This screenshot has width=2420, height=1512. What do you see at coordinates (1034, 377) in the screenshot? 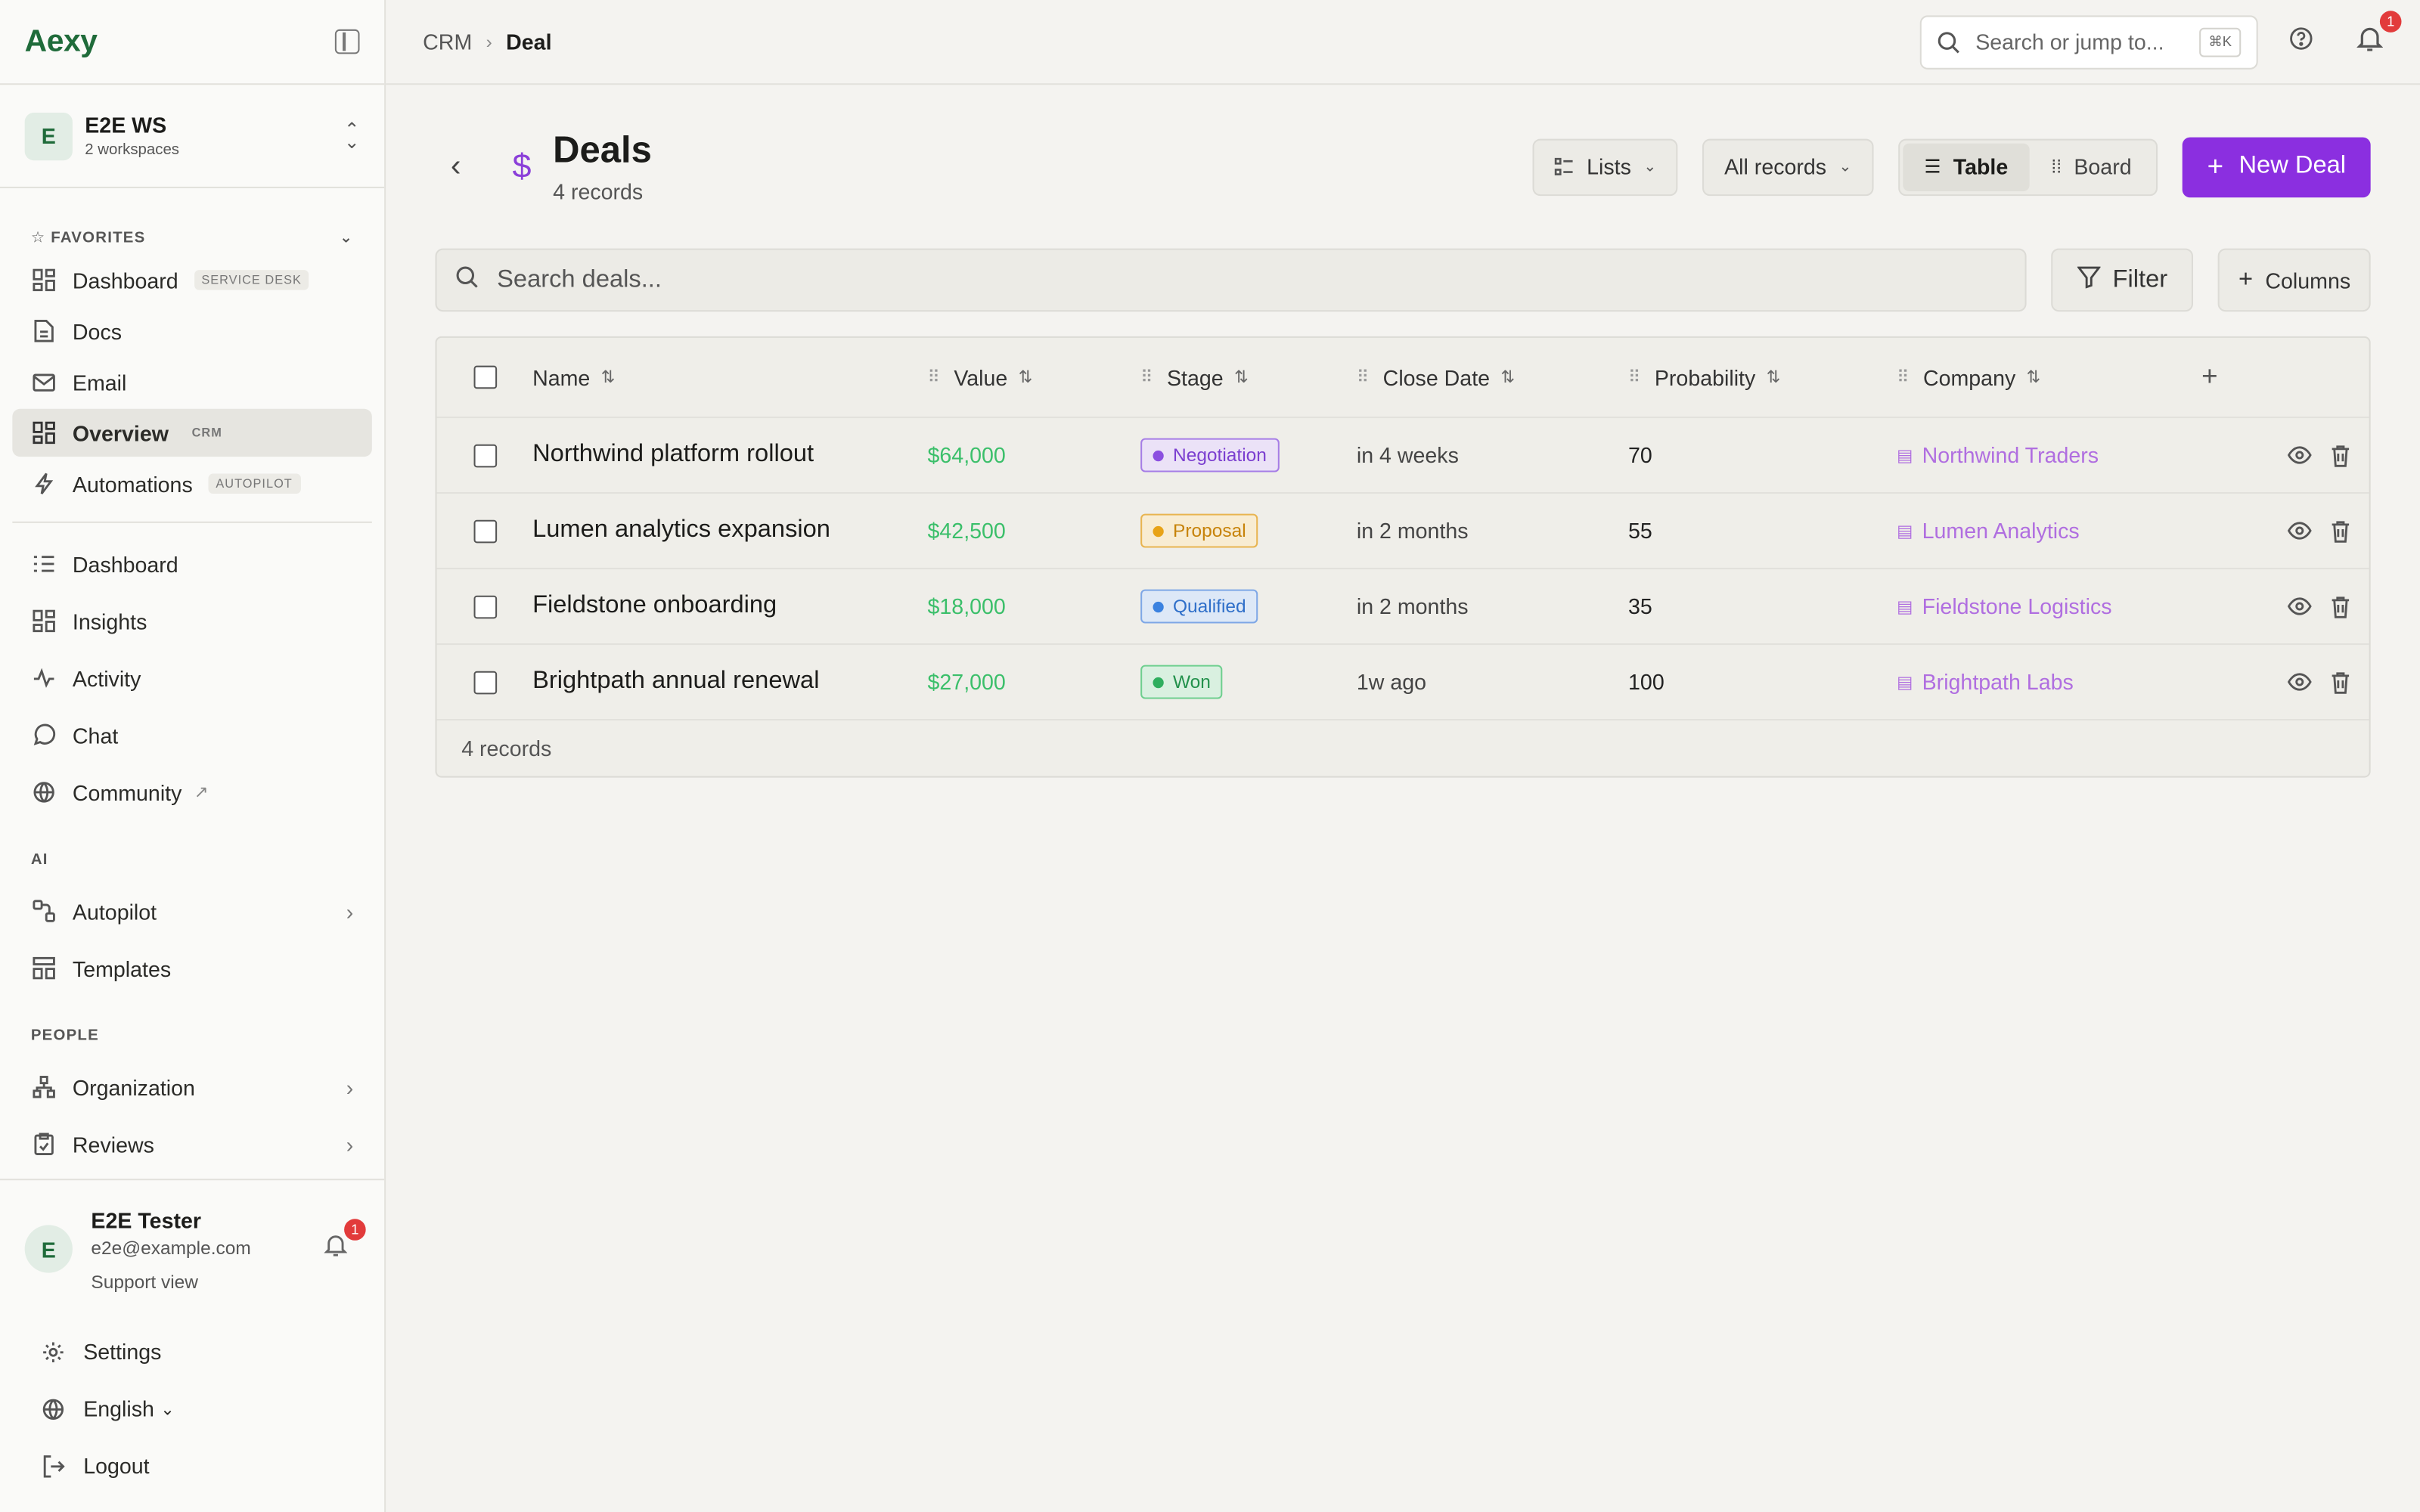
I see `column-header-value: ⠿ Value ⇅` at bounding box center [1034, 377].